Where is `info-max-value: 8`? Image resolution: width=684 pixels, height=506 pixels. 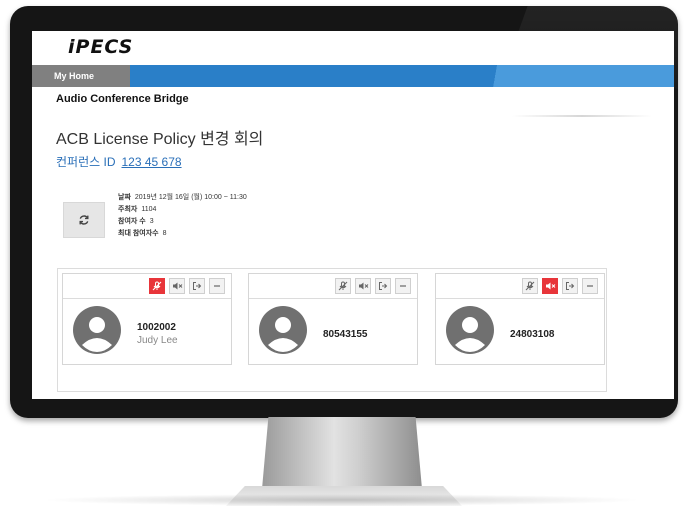 info-max-value: 8 is located at coordinates (164, 233).